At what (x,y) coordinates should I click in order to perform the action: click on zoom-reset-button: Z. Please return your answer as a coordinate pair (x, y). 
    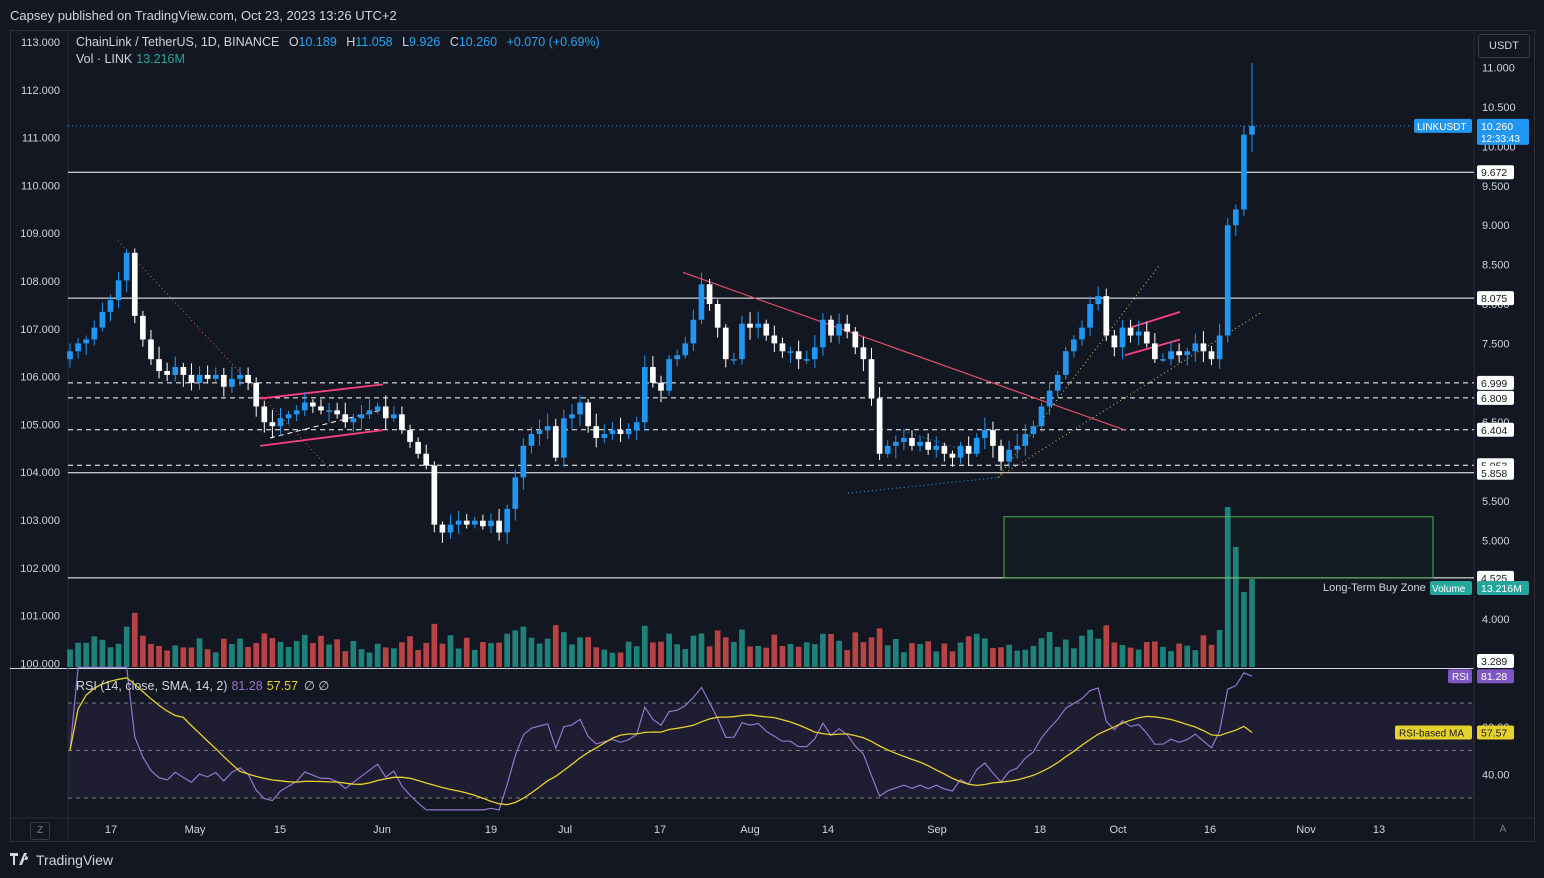
    Looking at the image, I should click on (40, 831).